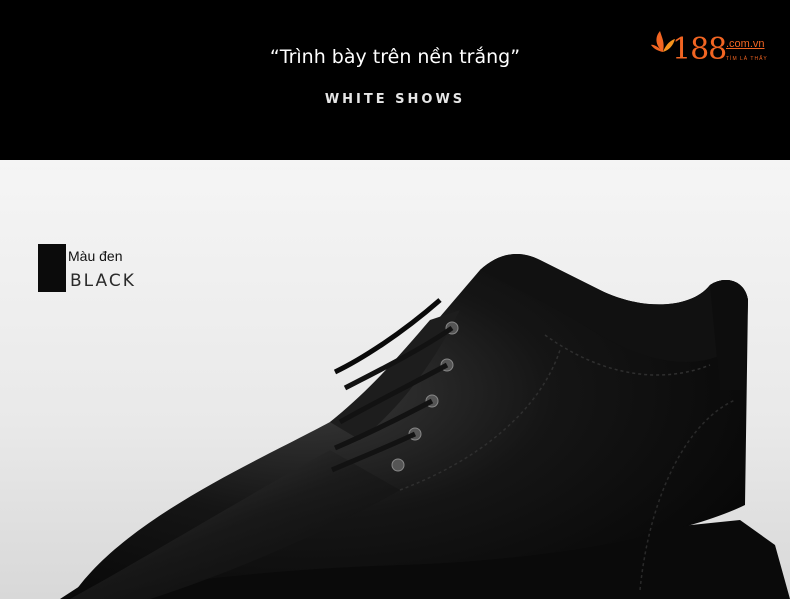 The width and height of the screenshot is (790, 599). I want to click on logo-domain: .com.vn, so click(745, 44).